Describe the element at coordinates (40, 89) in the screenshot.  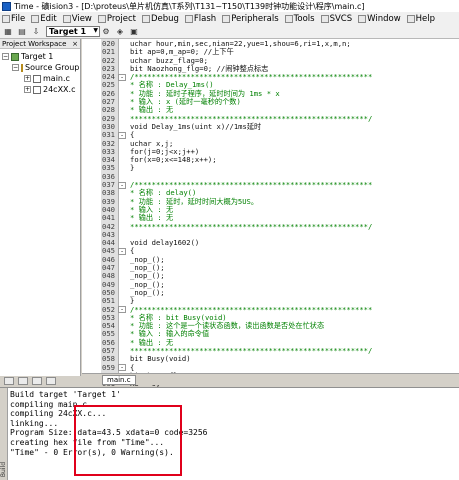
I see `tree-item-24cxx-c: + 24cXX.c` at that location.